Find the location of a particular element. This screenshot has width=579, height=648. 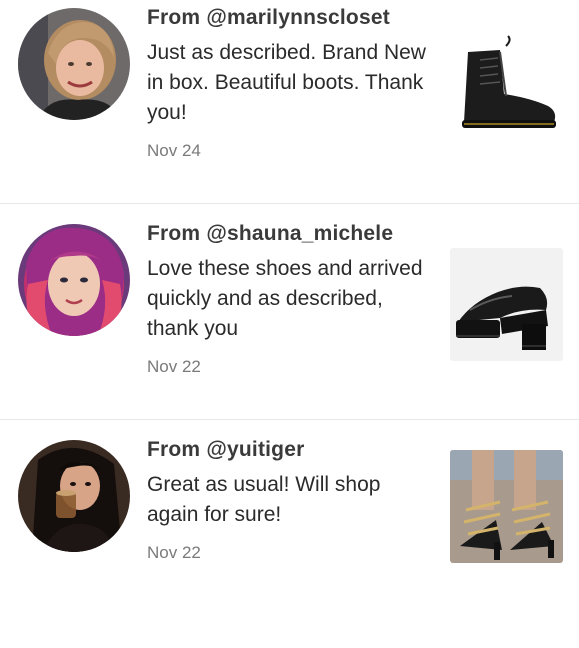

avatar-woman-pink-hair-icon is located at coordinates (74, 280).